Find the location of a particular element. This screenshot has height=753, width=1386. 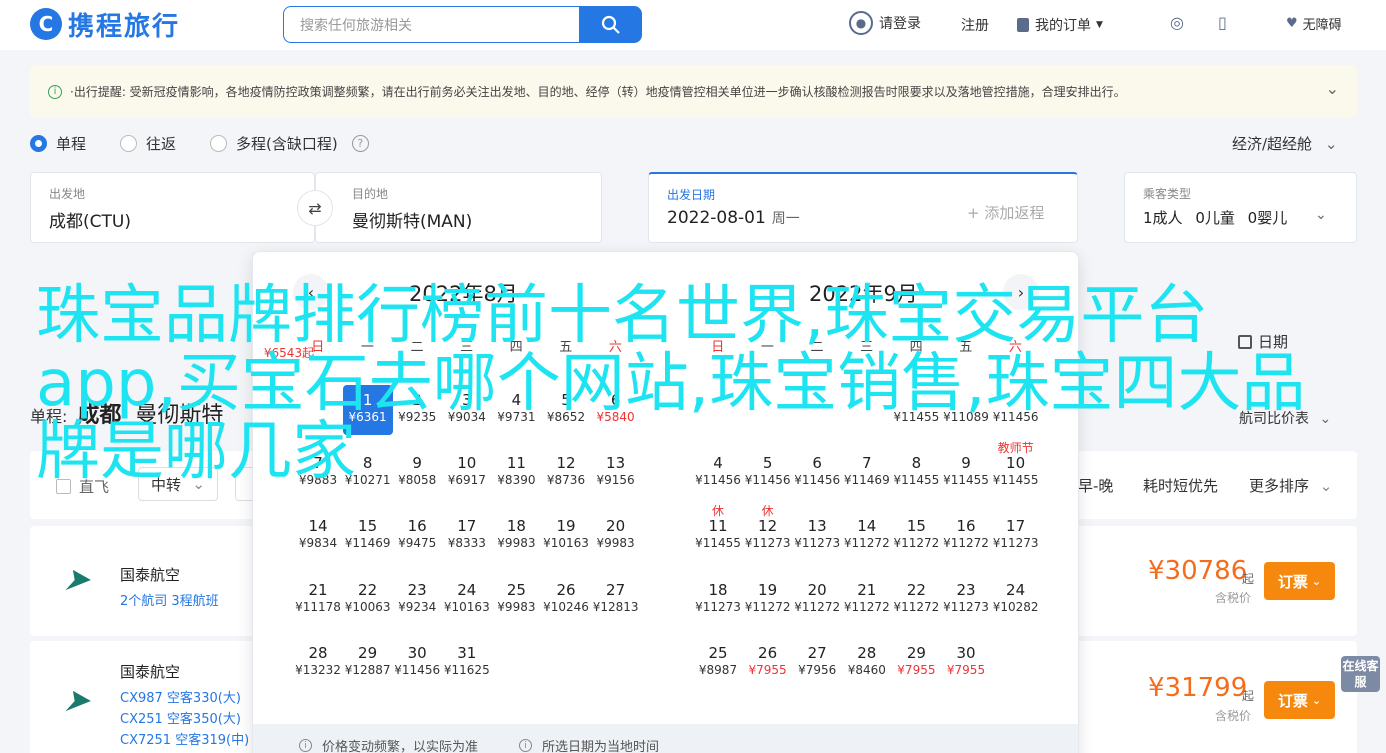

calendar-day: 15 ¥11272 is located at coordinates (916, 536).